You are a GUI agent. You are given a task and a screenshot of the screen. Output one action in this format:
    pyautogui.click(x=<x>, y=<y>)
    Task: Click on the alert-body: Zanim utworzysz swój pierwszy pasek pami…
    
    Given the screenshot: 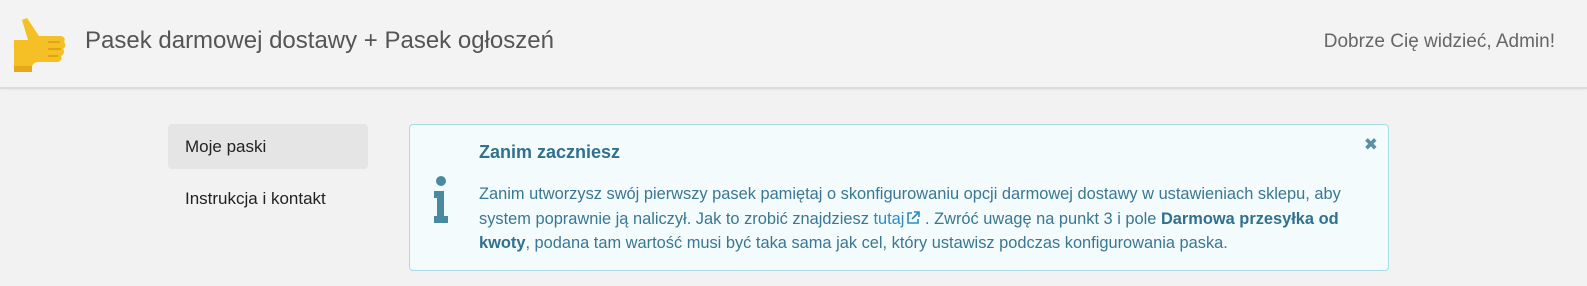 What is the action you would take?
    pyautogui.click(x=924, y=219)
    